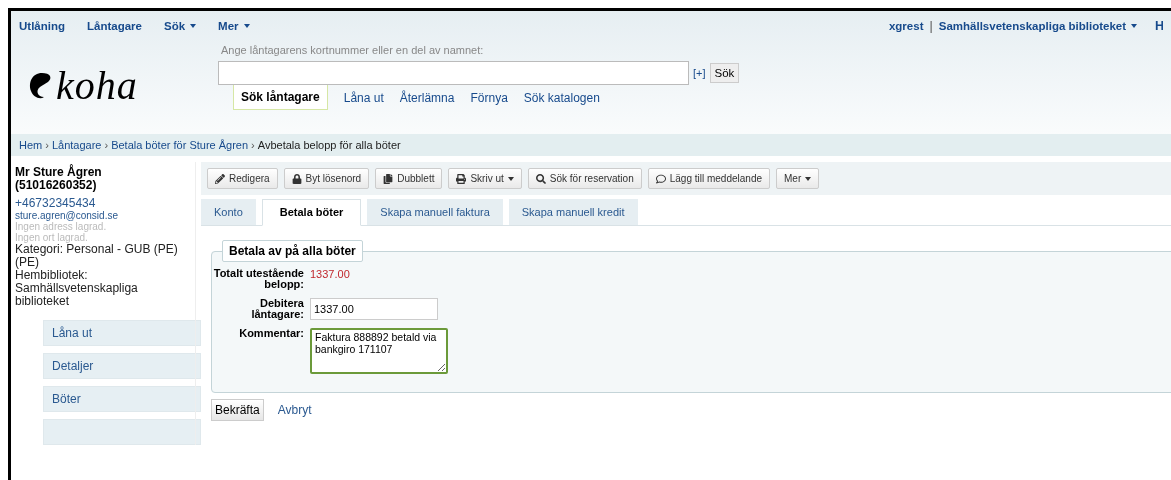  Describe the element at coordinates (311, 212) in the screenshot. I see `tab: Betala böter` at that location.